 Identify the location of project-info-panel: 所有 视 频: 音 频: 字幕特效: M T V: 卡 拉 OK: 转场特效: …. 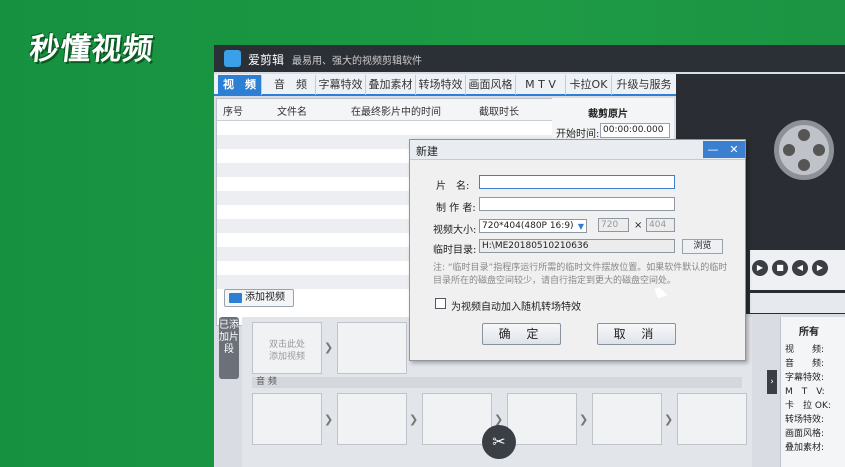
(812, 392).